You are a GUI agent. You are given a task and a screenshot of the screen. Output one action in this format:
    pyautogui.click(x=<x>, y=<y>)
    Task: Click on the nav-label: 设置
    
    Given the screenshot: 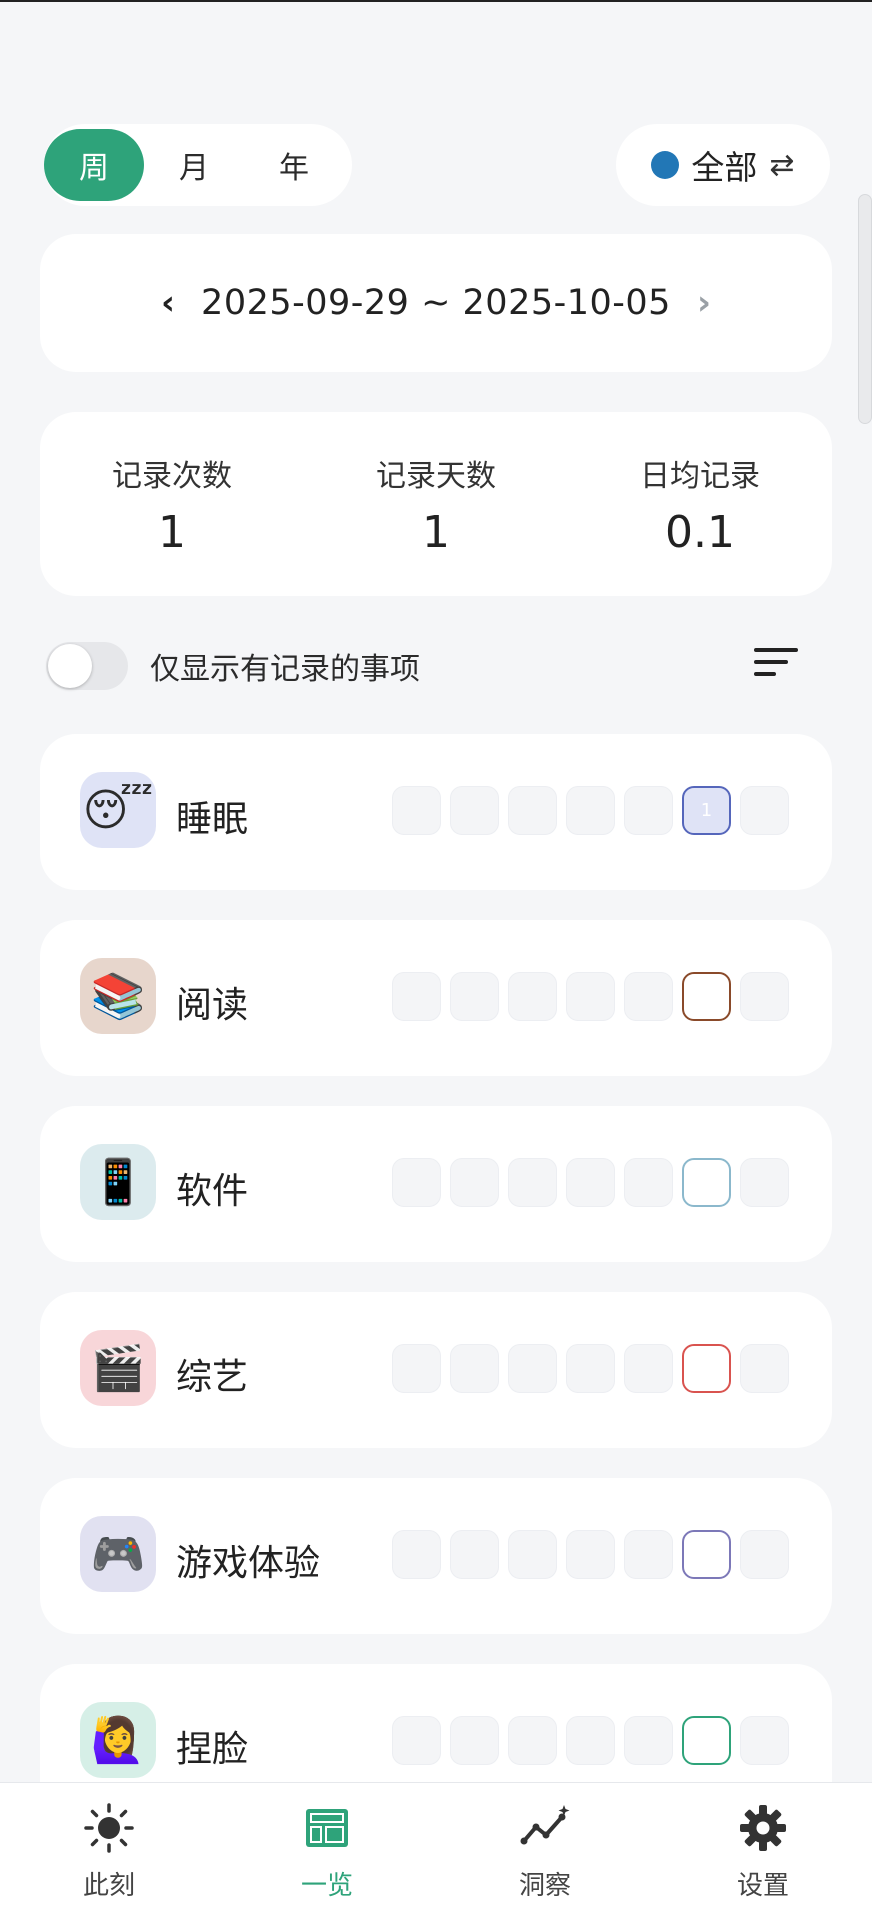 What is the action you would take?
    pyautogui.click(x=762, y=1886)
    